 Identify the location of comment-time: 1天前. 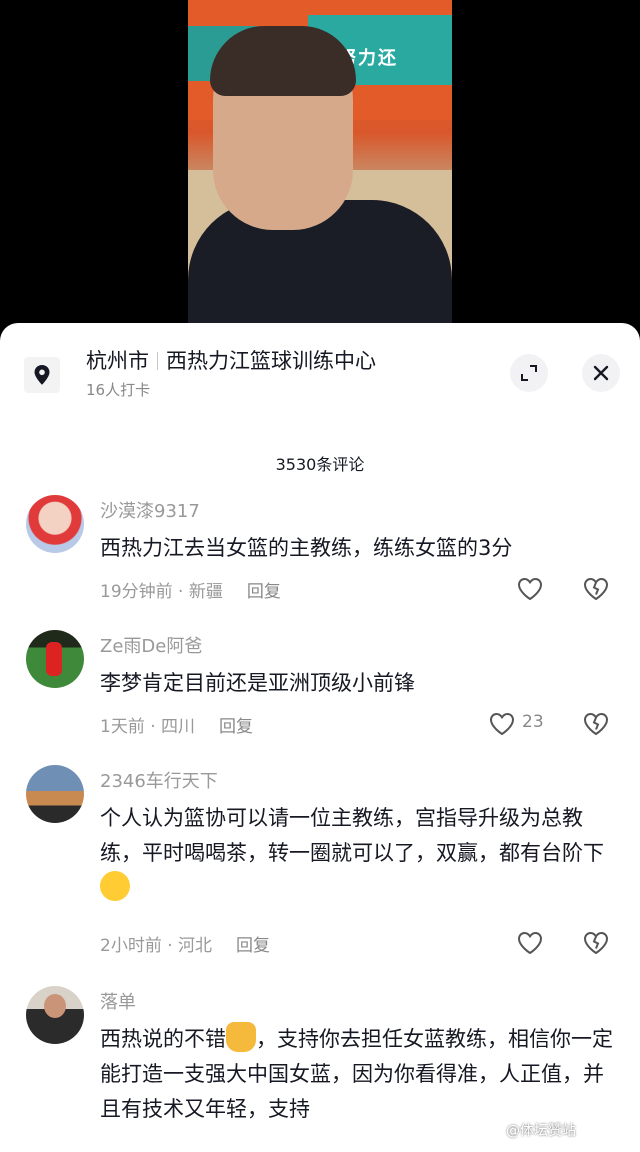
(122, 727).